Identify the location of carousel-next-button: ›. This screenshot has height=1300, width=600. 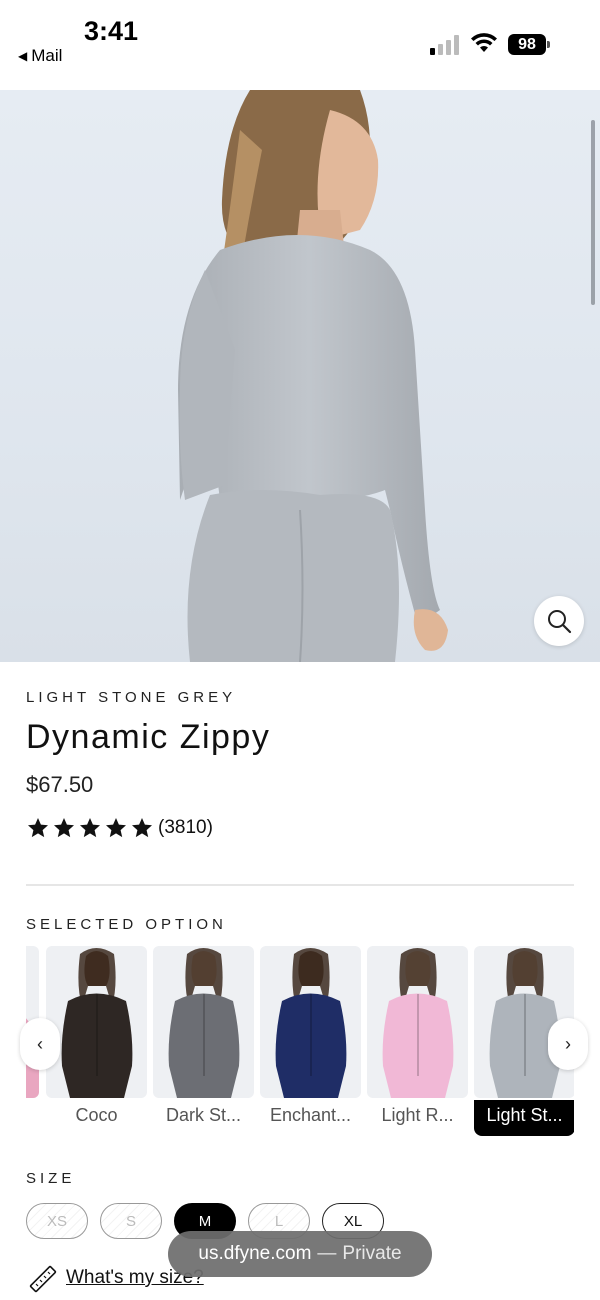
(568, 1044).